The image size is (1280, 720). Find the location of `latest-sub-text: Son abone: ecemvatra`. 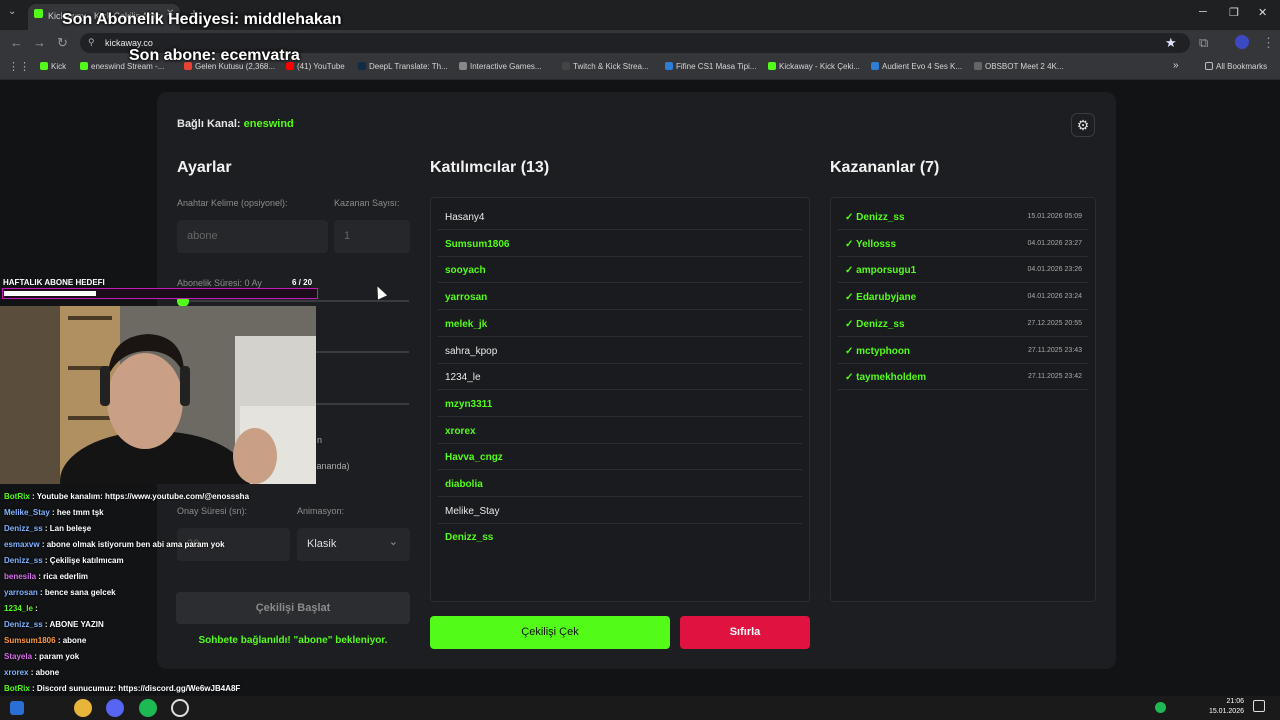

latest-sub-text: Son abone: ecemvatra is located at coordinates (214, 55).